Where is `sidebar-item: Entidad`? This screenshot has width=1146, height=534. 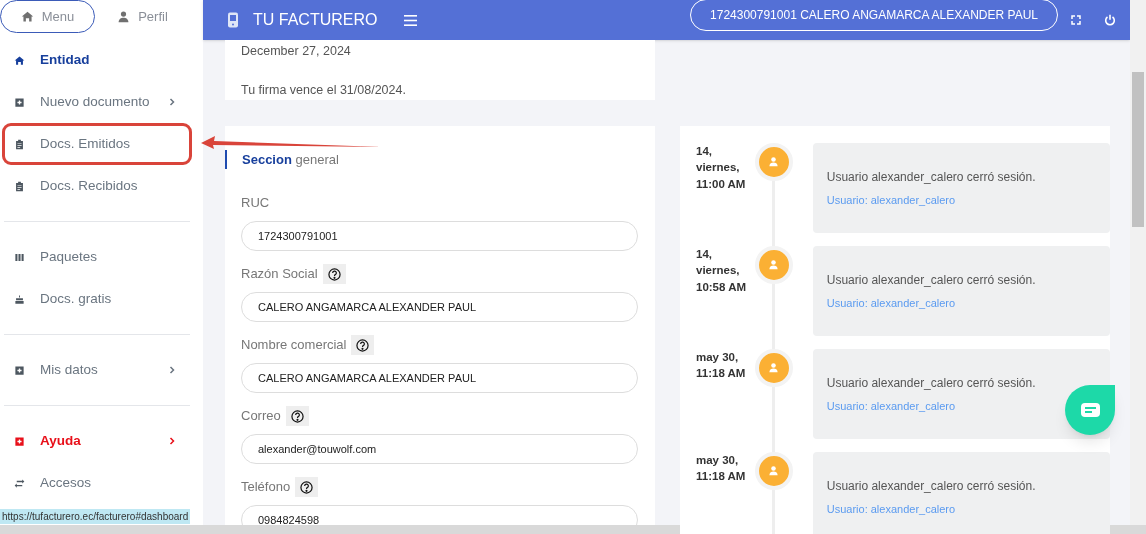
sidebar-item: Entidad is located at coordinates (97, 60).